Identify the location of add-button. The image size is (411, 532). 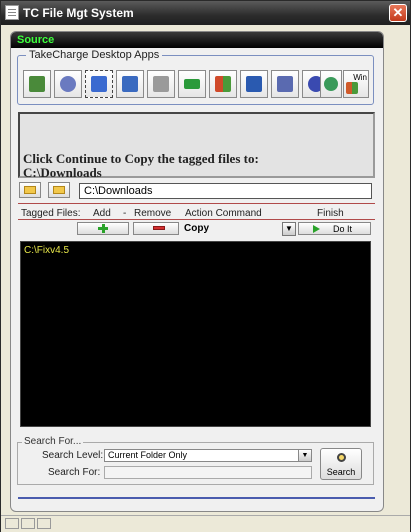
(103, 228).